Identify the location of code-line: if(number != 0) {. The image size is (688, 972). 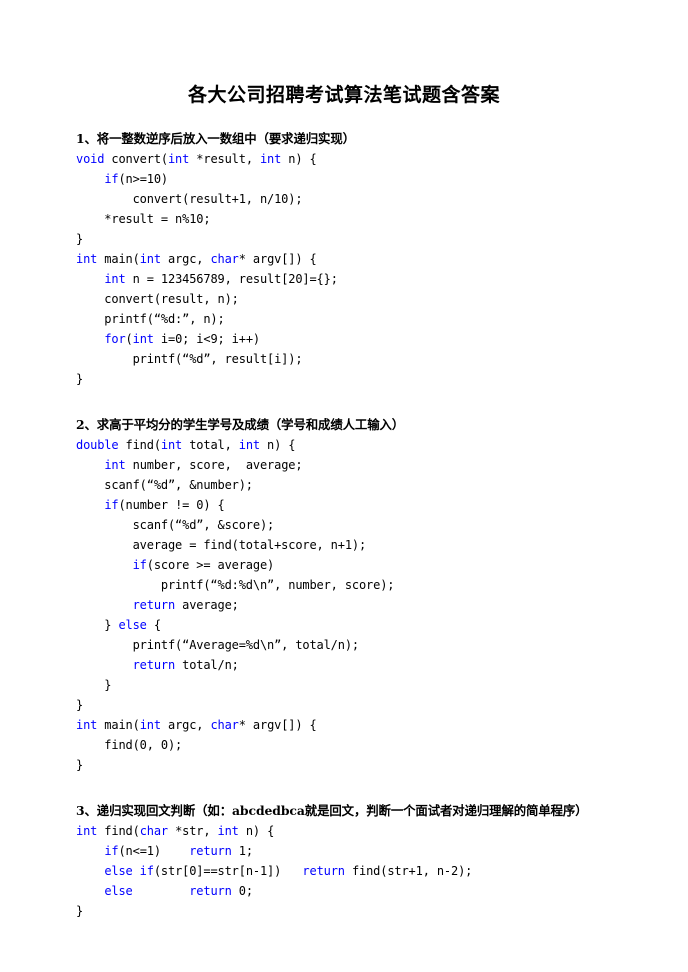
(367, 505).